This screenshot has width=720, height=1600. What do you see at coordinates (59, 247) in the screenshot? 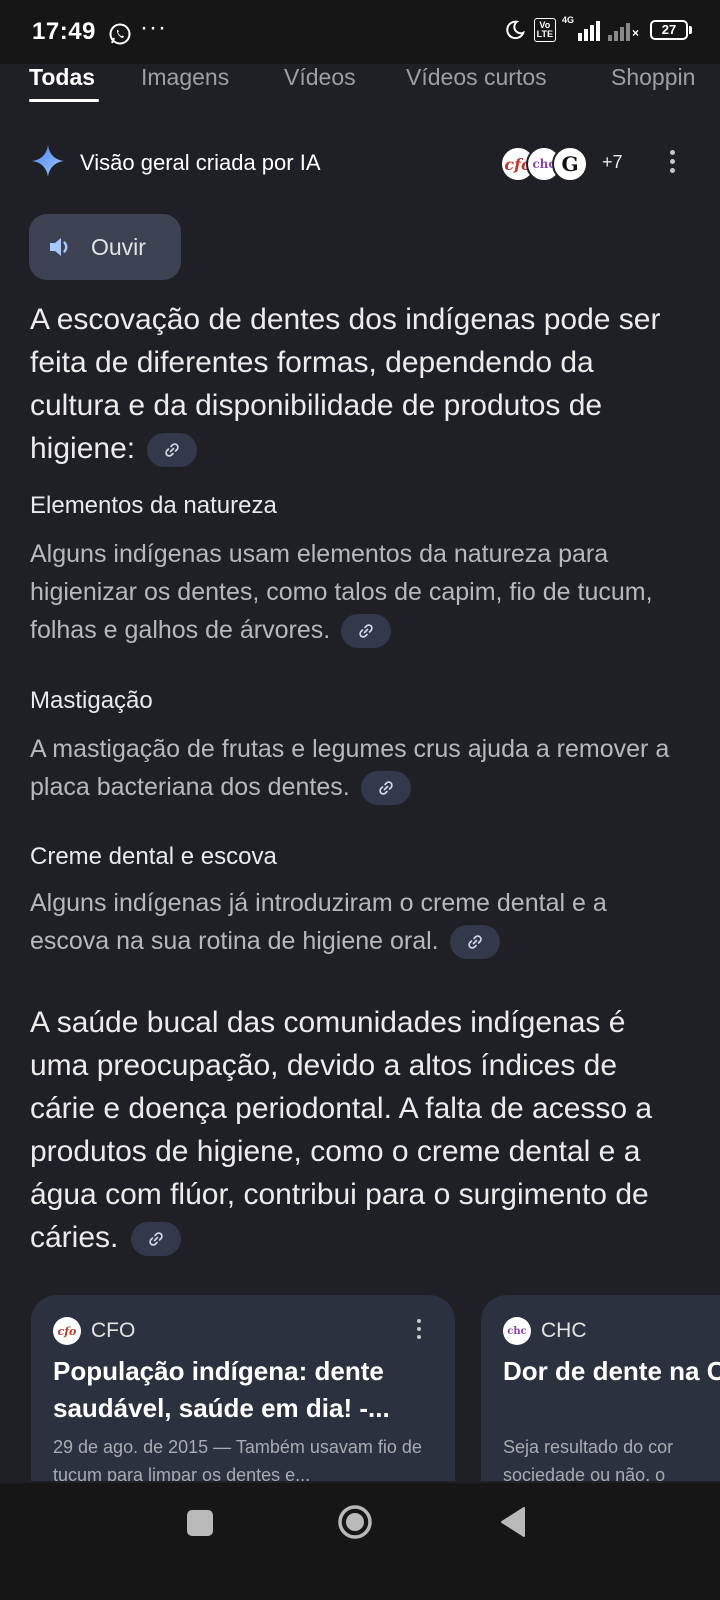
I see `speaker-icon` at bounding box center [59, 247].